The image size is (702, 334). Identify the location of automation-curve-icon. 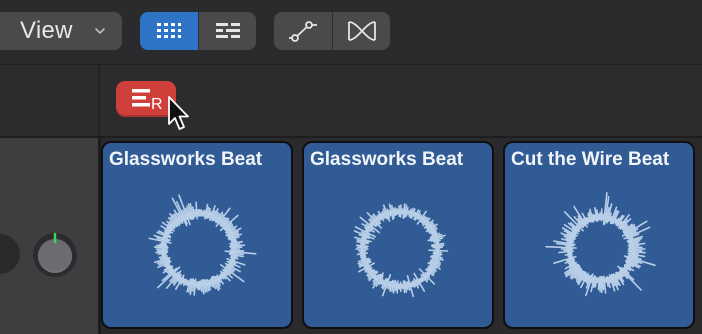
(303, 31).